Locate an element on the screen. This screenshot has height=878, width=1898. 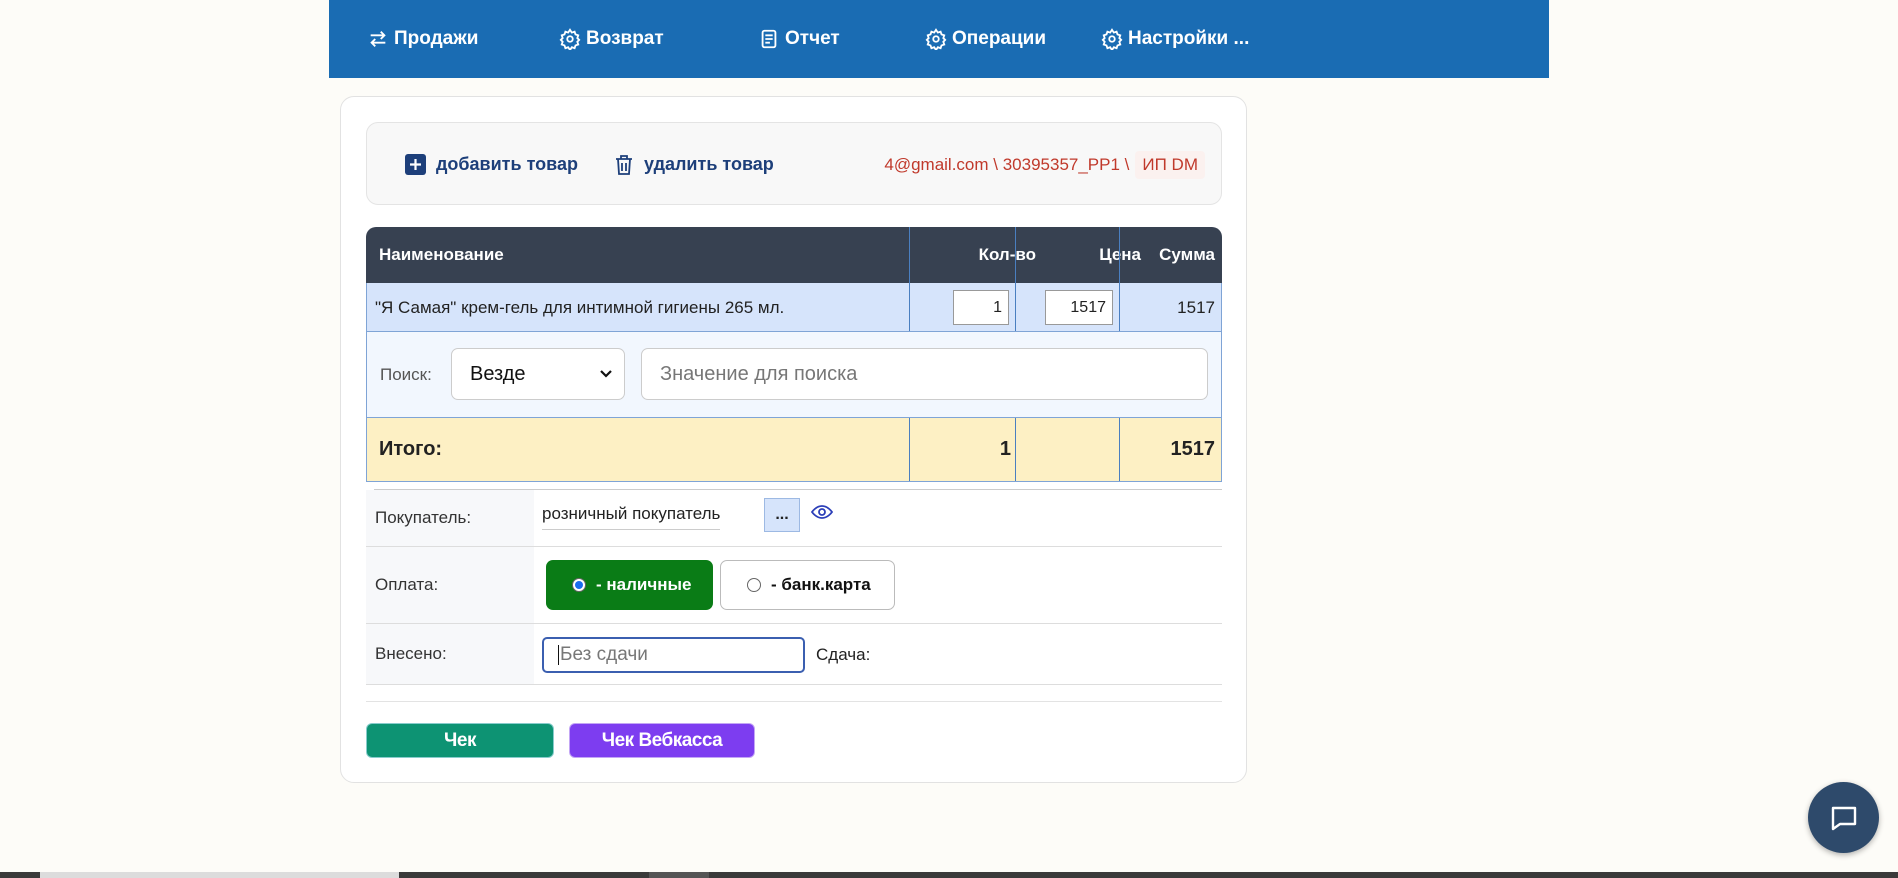
divider is located at coordinates (794, 701).